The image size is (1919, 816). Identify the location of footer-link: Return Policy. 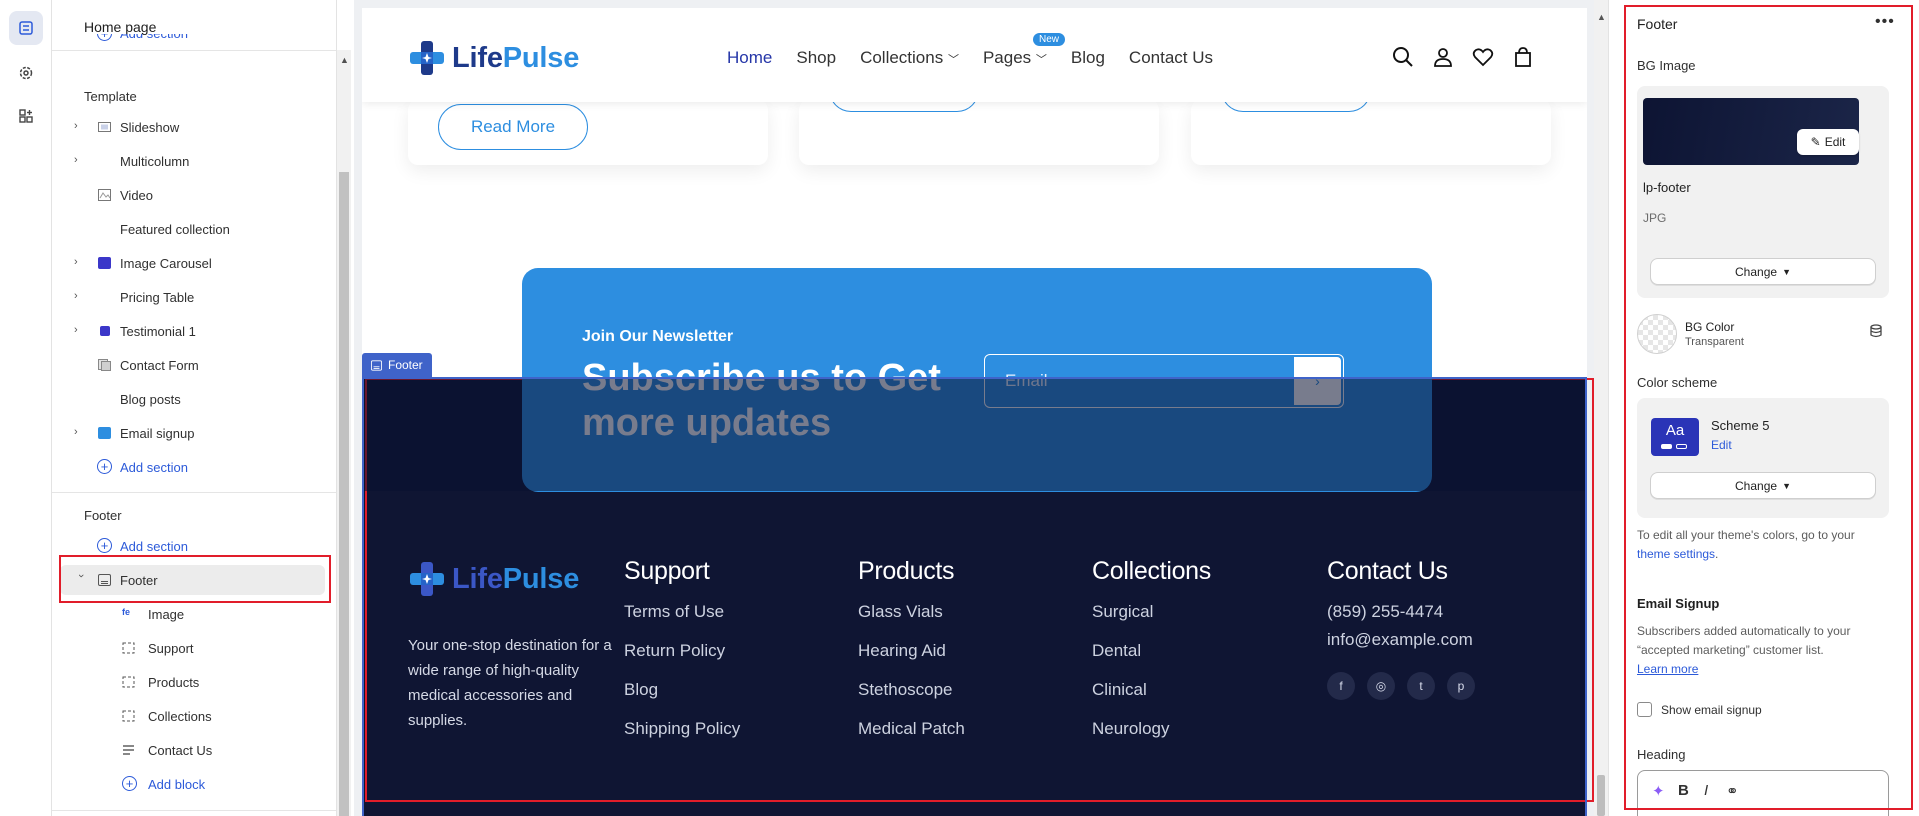
(682, 660).